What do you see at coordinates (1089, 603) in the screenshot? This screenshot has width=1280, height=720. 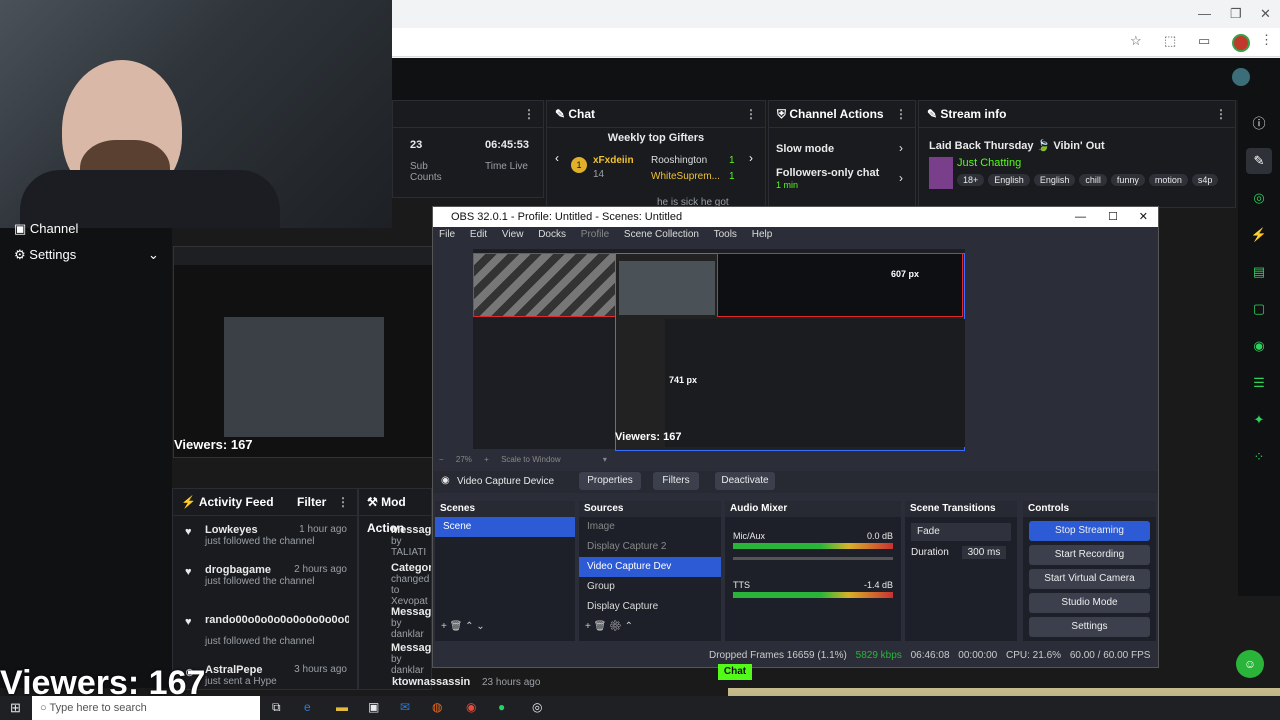 I see `studio-mode-button: Studio Mode` at bounding box center [1089, 603].